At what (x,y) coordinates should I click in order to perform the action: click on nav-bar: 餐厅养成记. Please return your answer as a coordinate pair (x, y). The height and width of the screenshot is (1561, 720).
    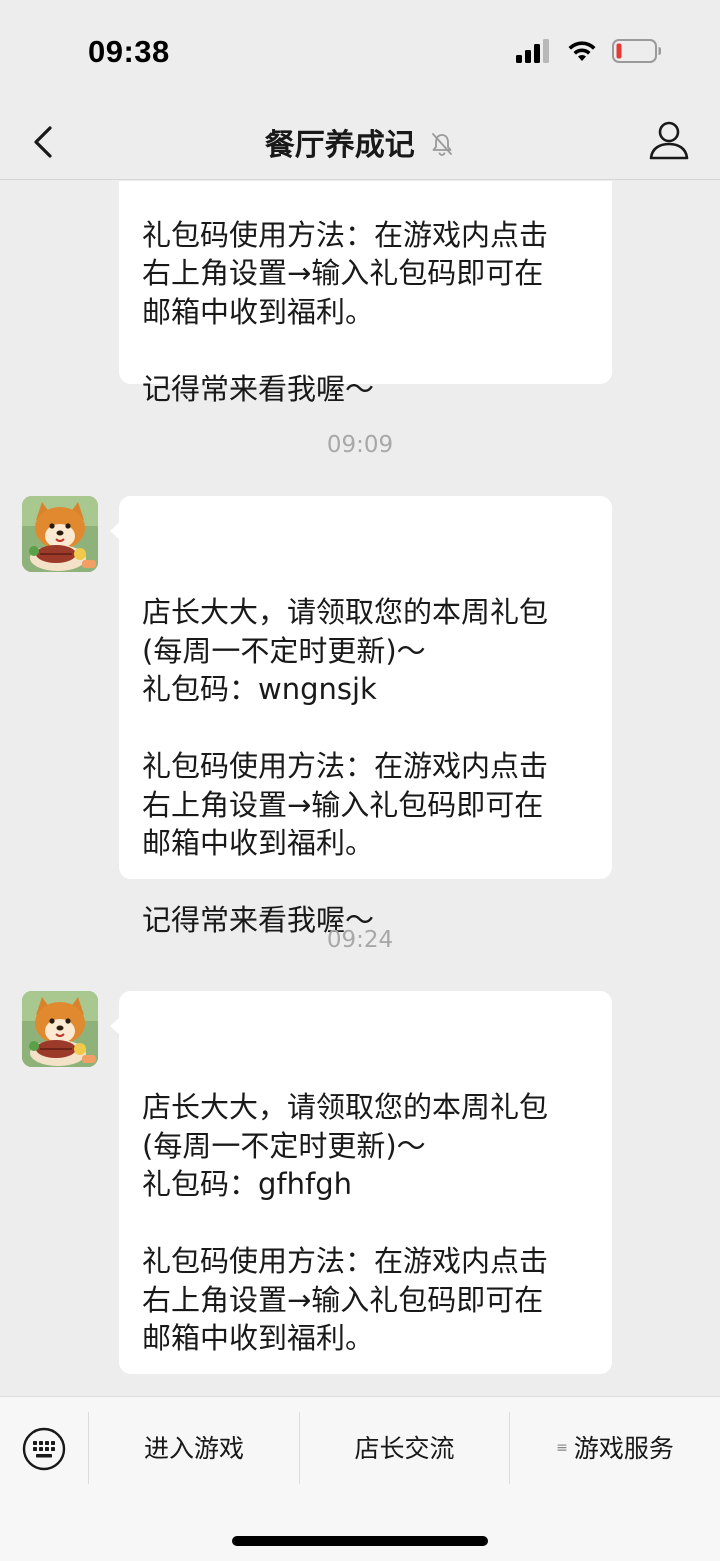
    Looking at the image, I should click on (360, 142).